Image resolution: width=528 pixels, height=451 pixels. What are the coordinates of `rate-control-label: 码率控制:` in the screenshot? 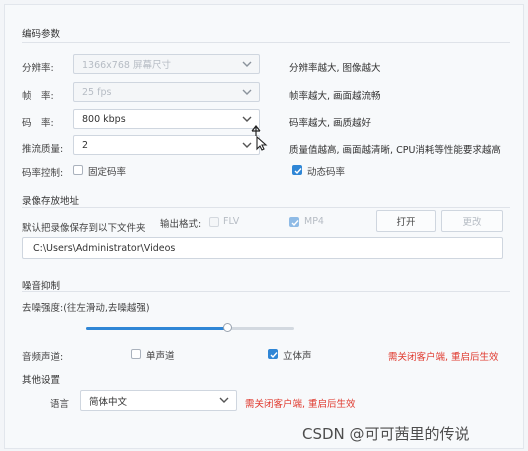 It's located at (43, 173).